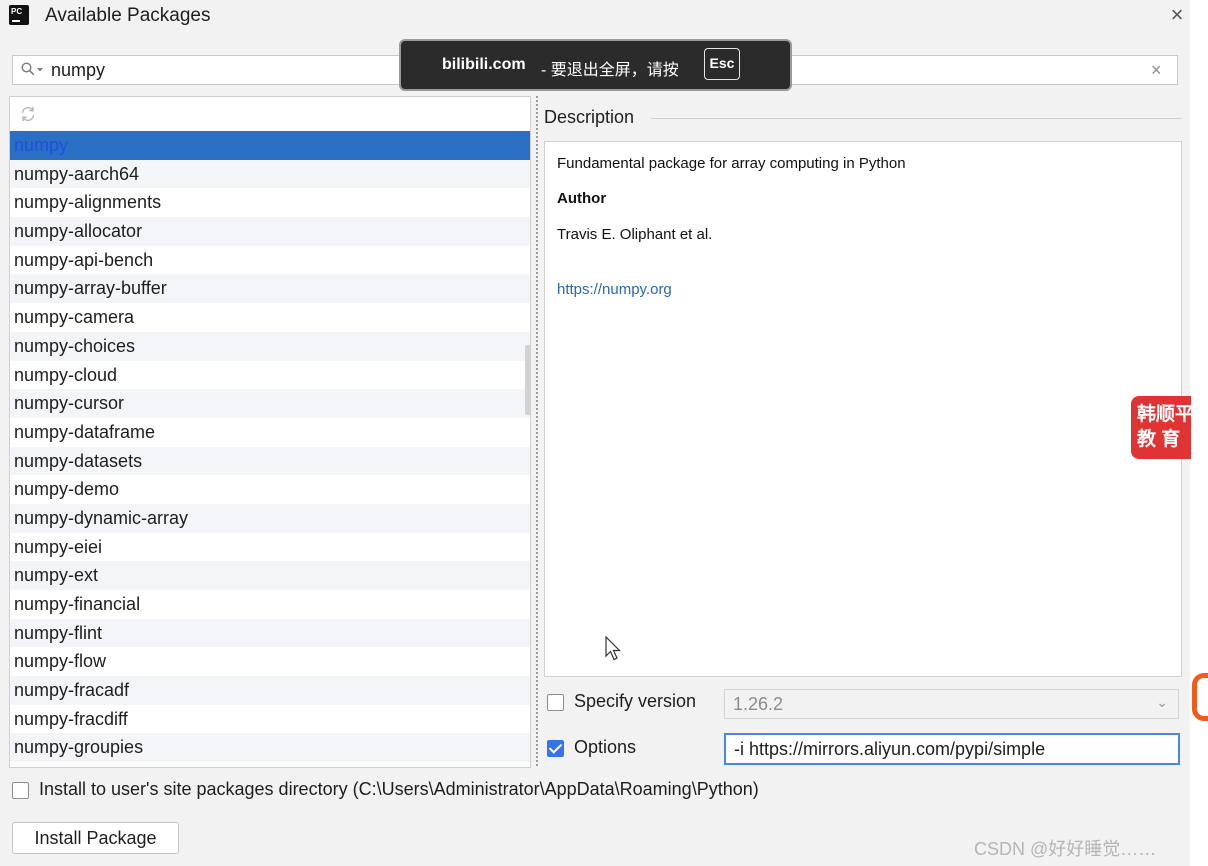  Describe the element at coordinates (270, 719) in the screenshot. I see `package-list-item: numpy-fracdiff` at that location.